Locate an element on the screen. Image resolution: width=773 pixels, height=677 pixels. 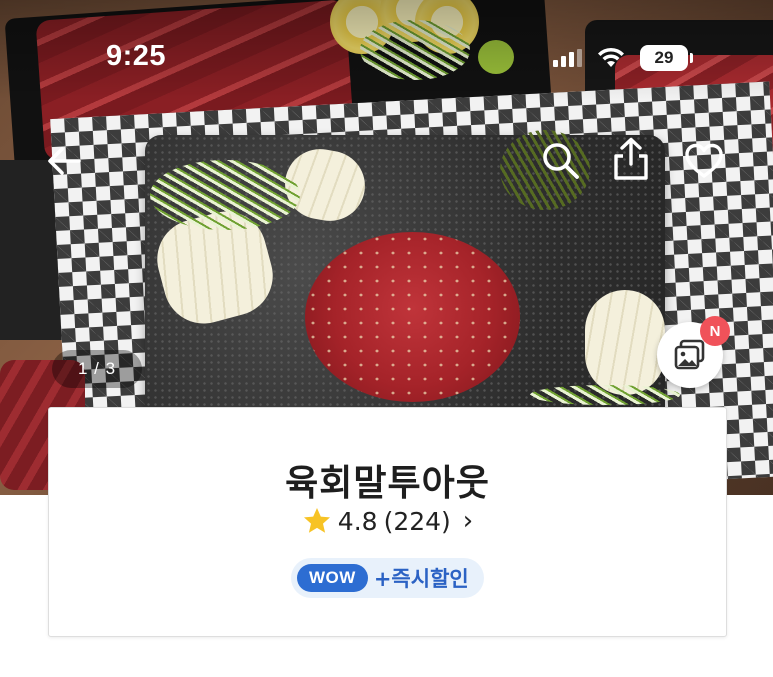
search-button is located at coordinates (561, 161).